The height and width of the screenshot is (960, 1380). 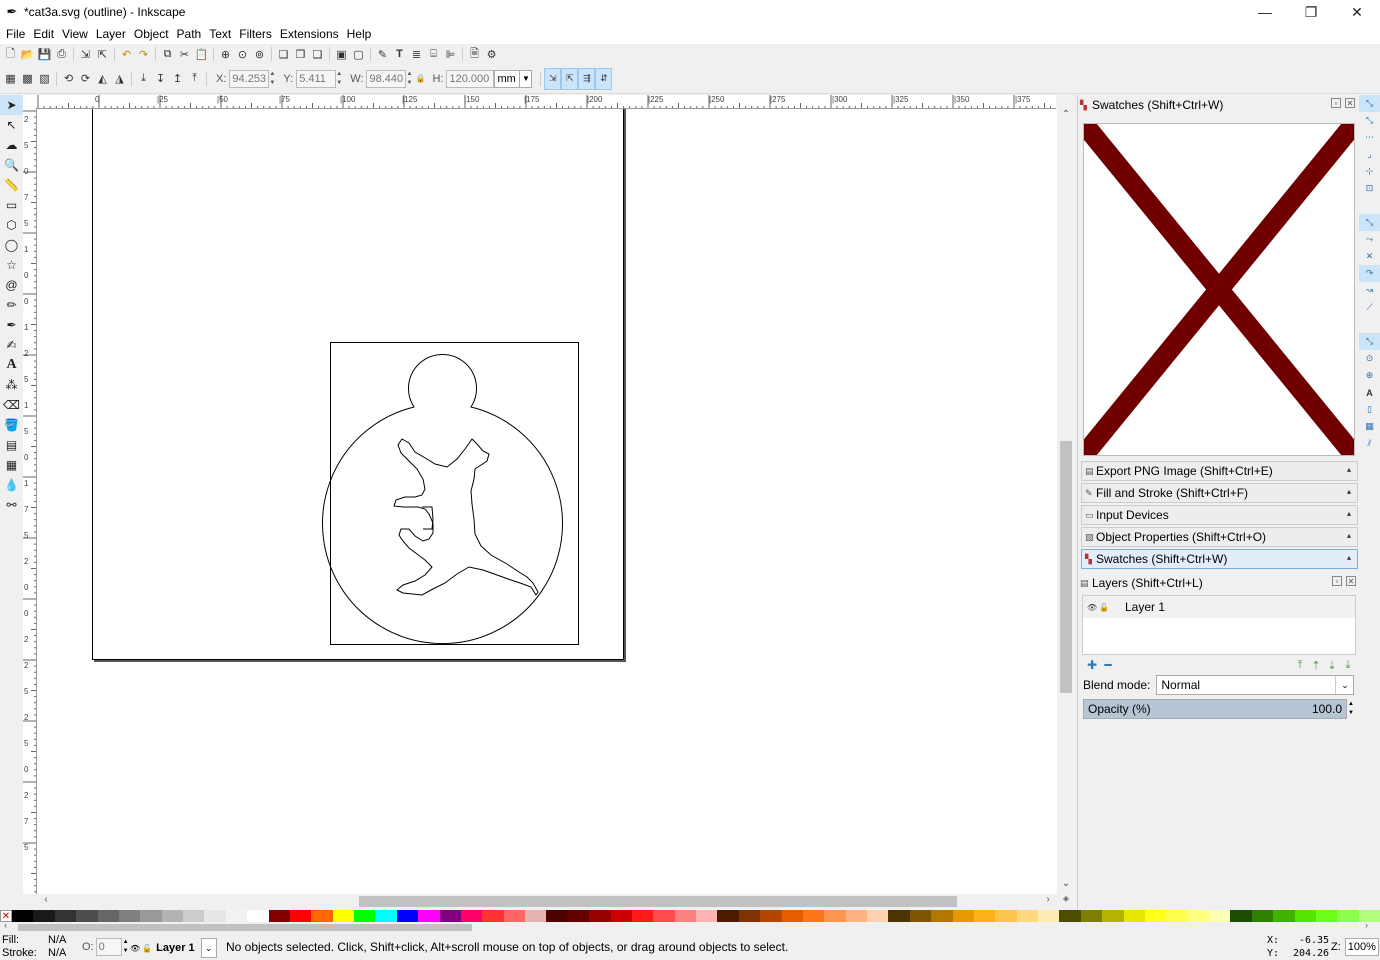 What do you see at coordinates (1369, 256) in the screenshot?
I see `snap-intersection-icon: ✕` at bounding box center [1369, 256].